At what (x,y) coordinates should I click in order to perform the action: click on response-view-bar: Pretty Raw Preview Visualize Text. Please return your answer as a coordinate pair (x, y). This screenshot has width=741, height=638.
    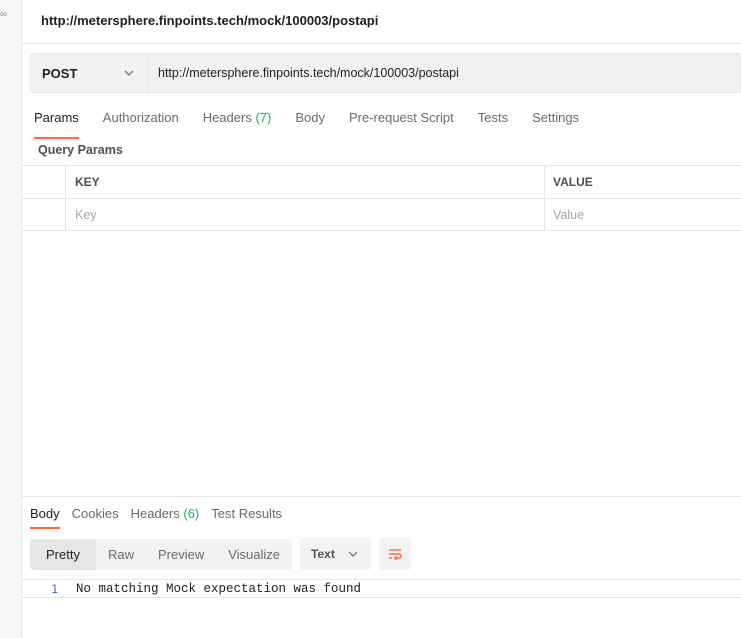
    Looking at the image, I should click on (221, 554).